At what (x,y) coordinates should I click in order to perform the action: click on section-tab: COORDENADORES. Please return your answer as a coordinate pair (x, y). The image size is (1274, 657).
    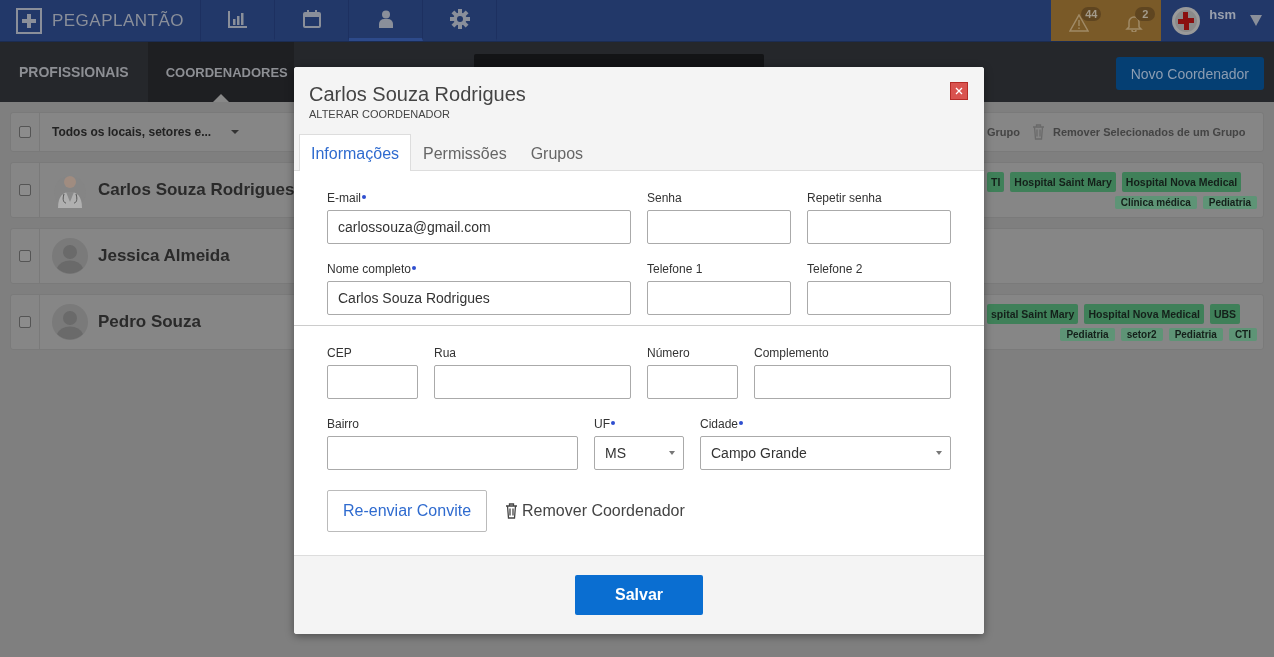
    Looking at the image, I should click on (220, 72).